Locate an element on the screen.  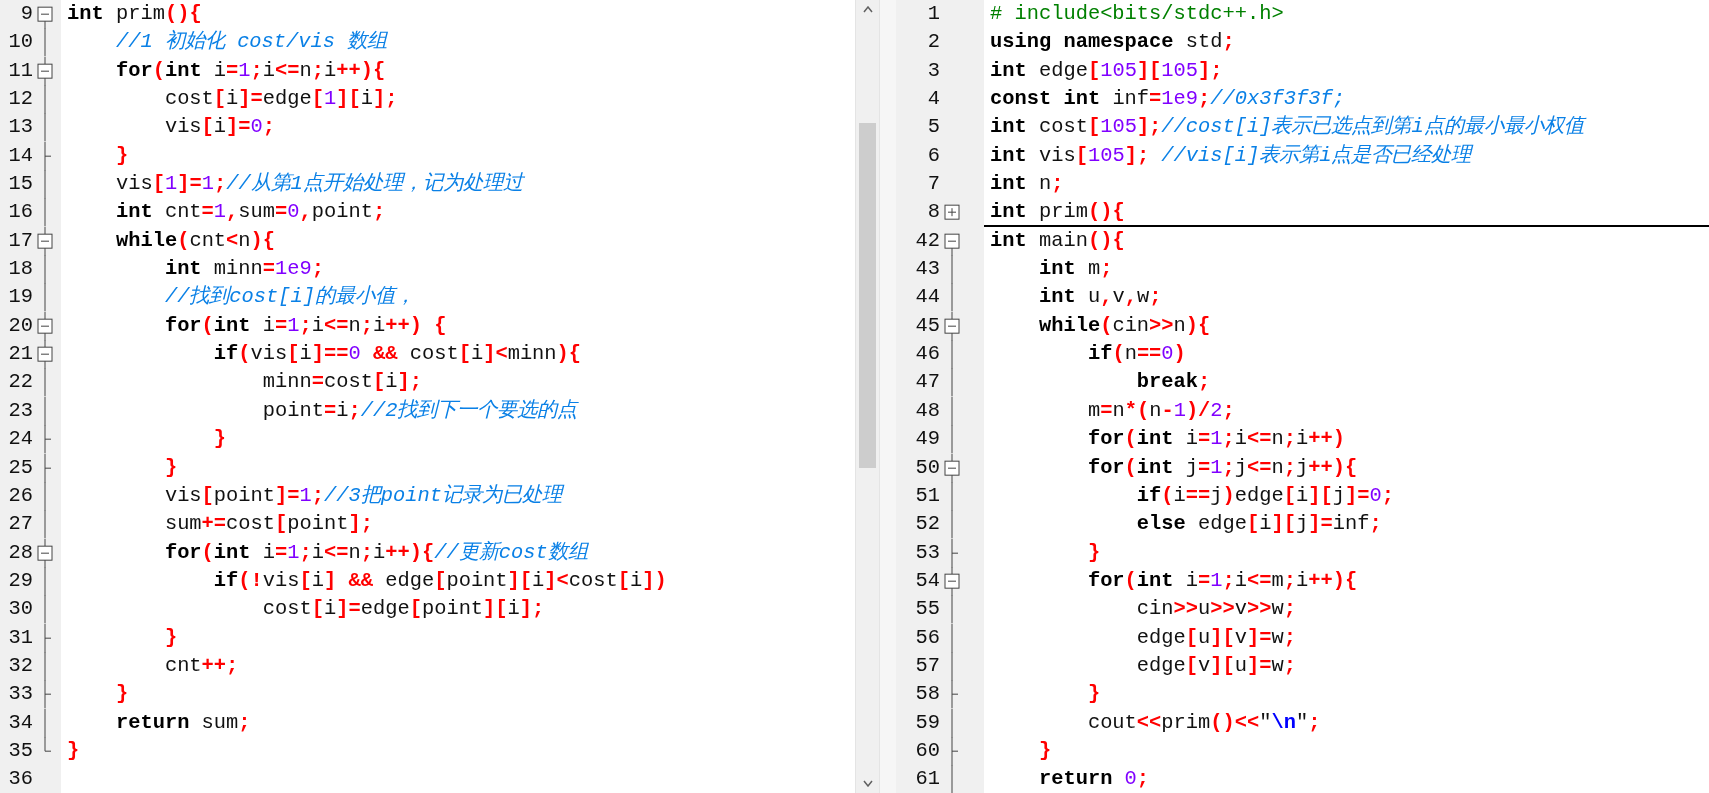
line-number: 18 is located at coordinates (20, 269).